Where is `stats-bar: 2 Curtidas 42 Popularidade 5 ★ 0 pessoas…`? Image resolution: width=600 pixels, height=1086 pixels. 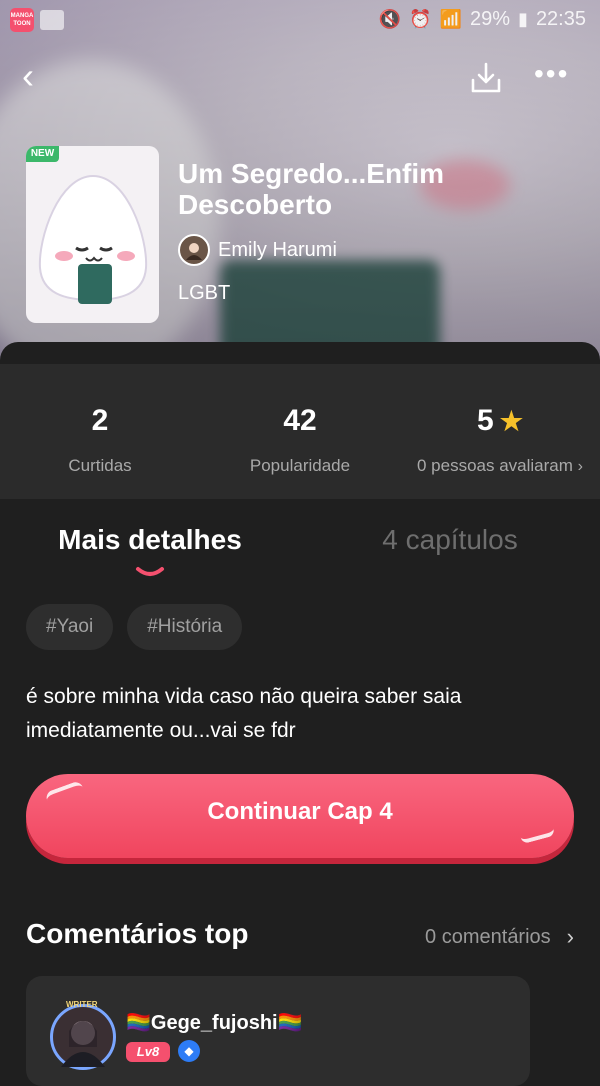
stats-bar: 2 Curtidas 42 Popularidade 5 ★ 0 pessoas… is located at coordinates (300, 431).